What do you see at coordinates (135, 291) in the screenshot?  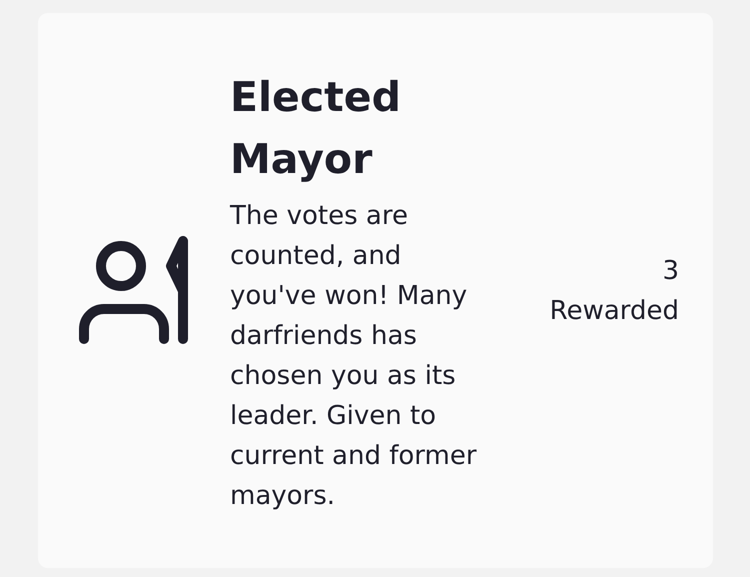 I see `person-flag-icon` at bounding box center [135, 291].